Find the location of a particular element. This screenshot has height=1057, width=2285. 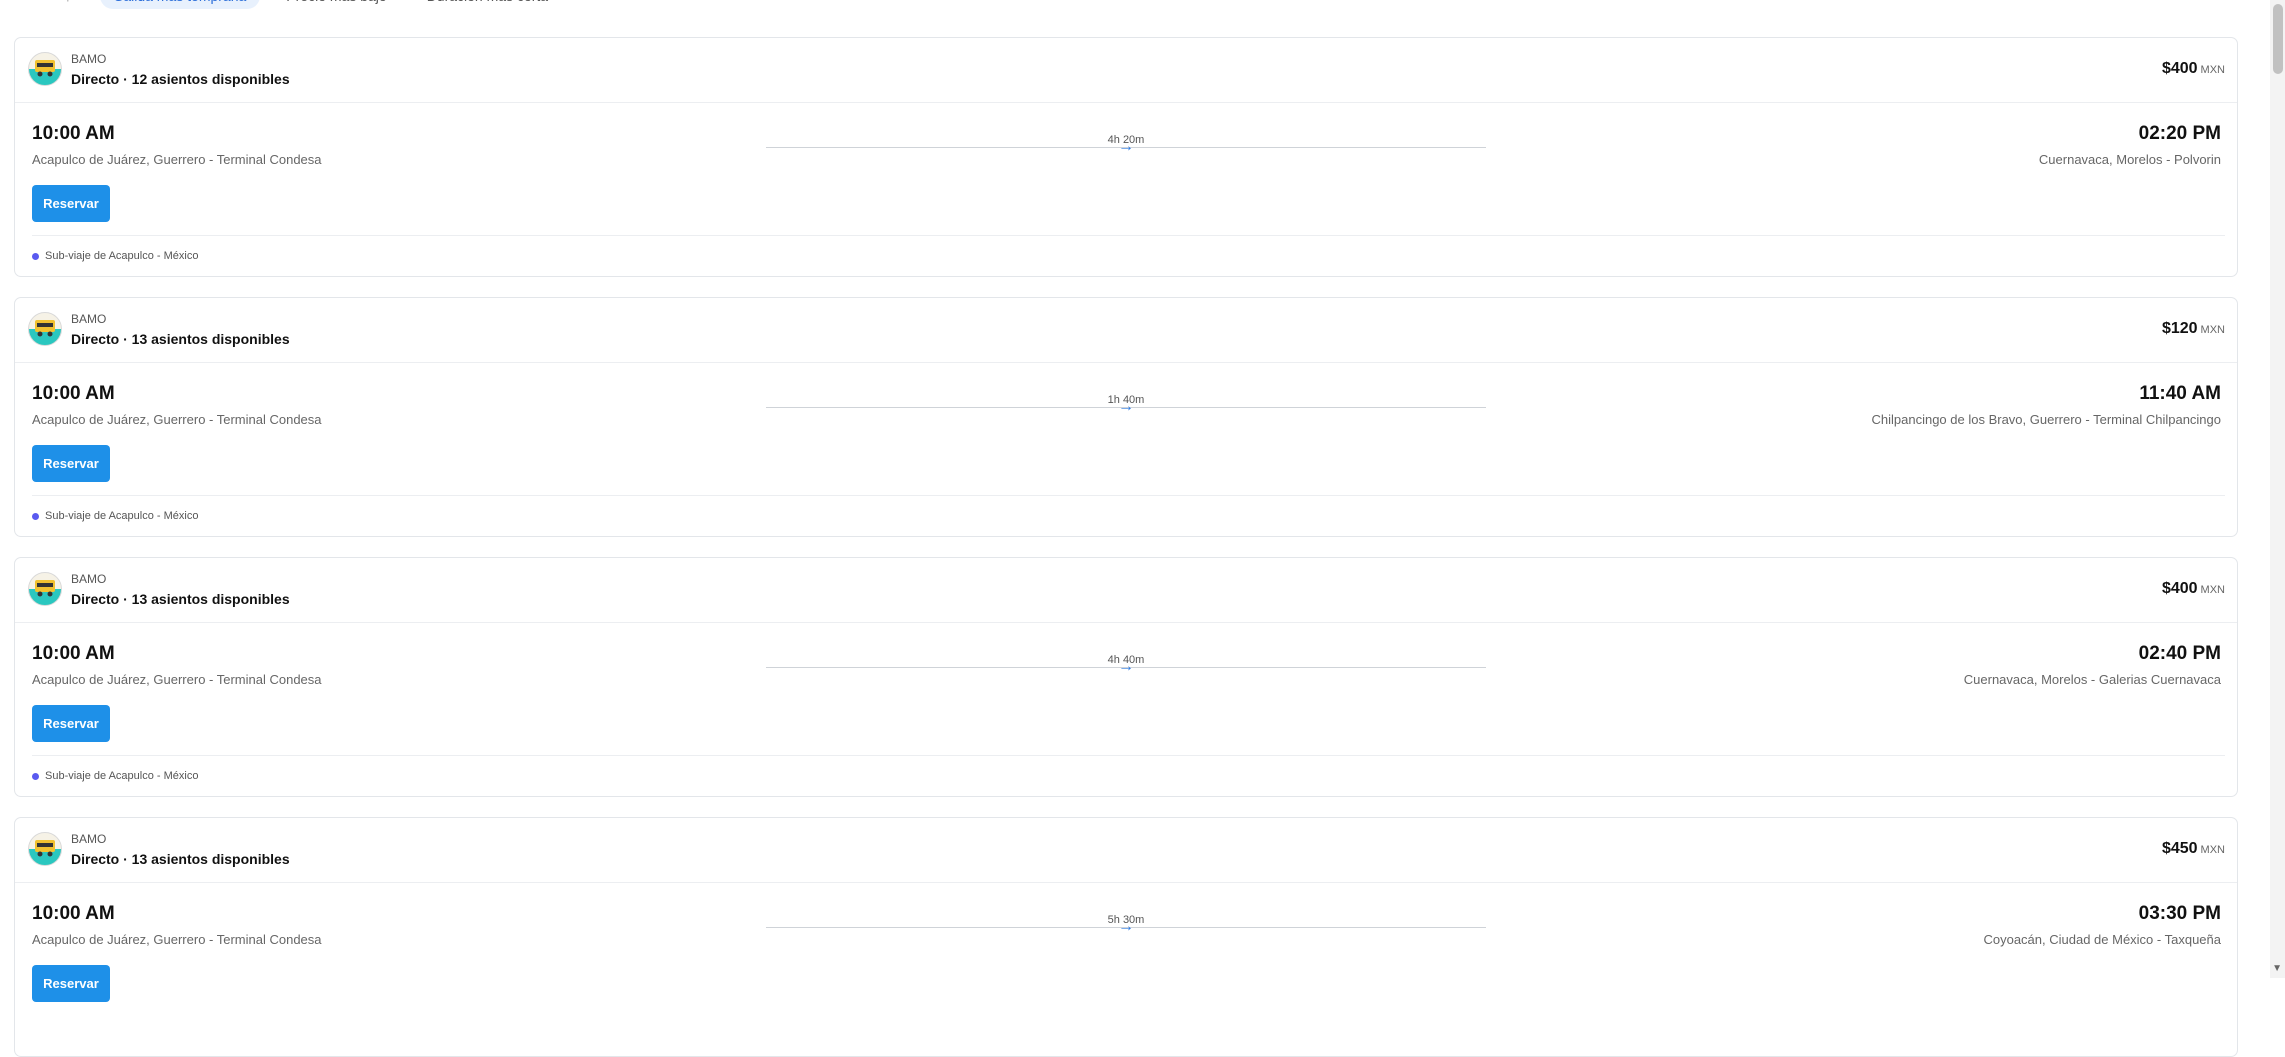

route-timeline: 4h 20m → is located at coordinates (1126, 145).